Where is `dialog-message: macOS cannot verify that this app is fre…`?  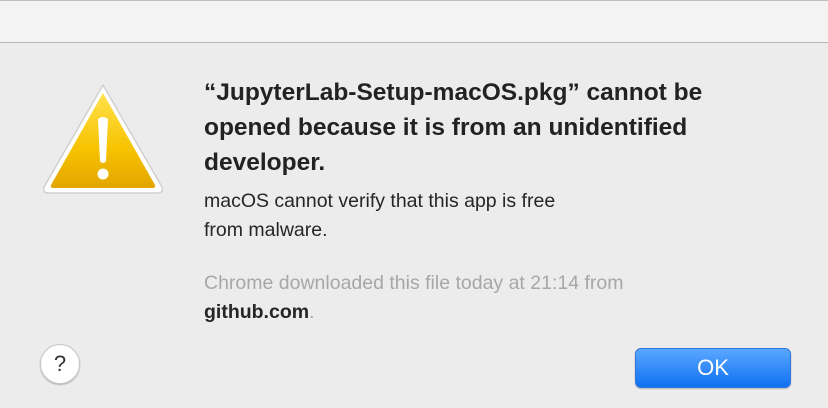 dialog-message: macOS cannot verify that this app is fre… is located at coordinates (380, 215).